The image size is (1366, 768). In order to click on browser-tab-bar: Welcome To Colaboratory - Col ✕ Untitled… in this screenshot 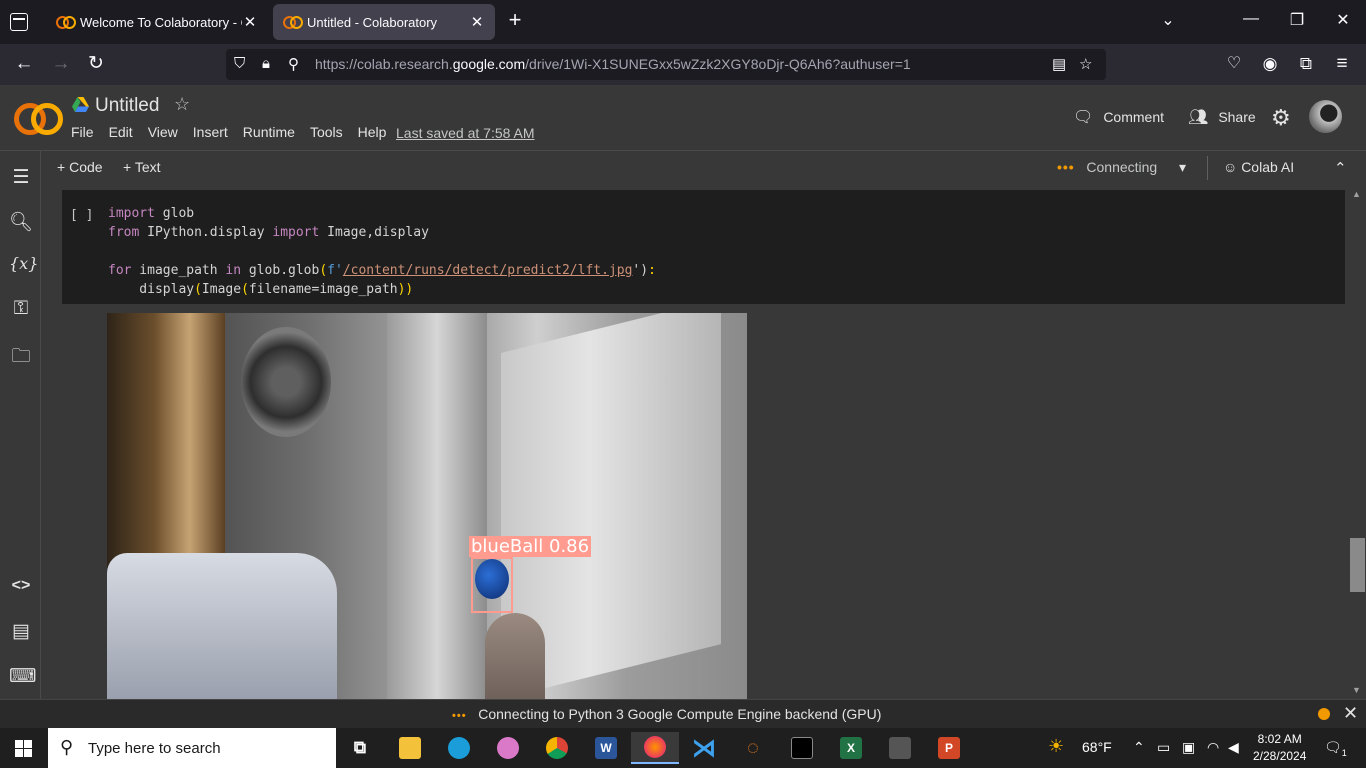, I will do `click(683, 22)`.